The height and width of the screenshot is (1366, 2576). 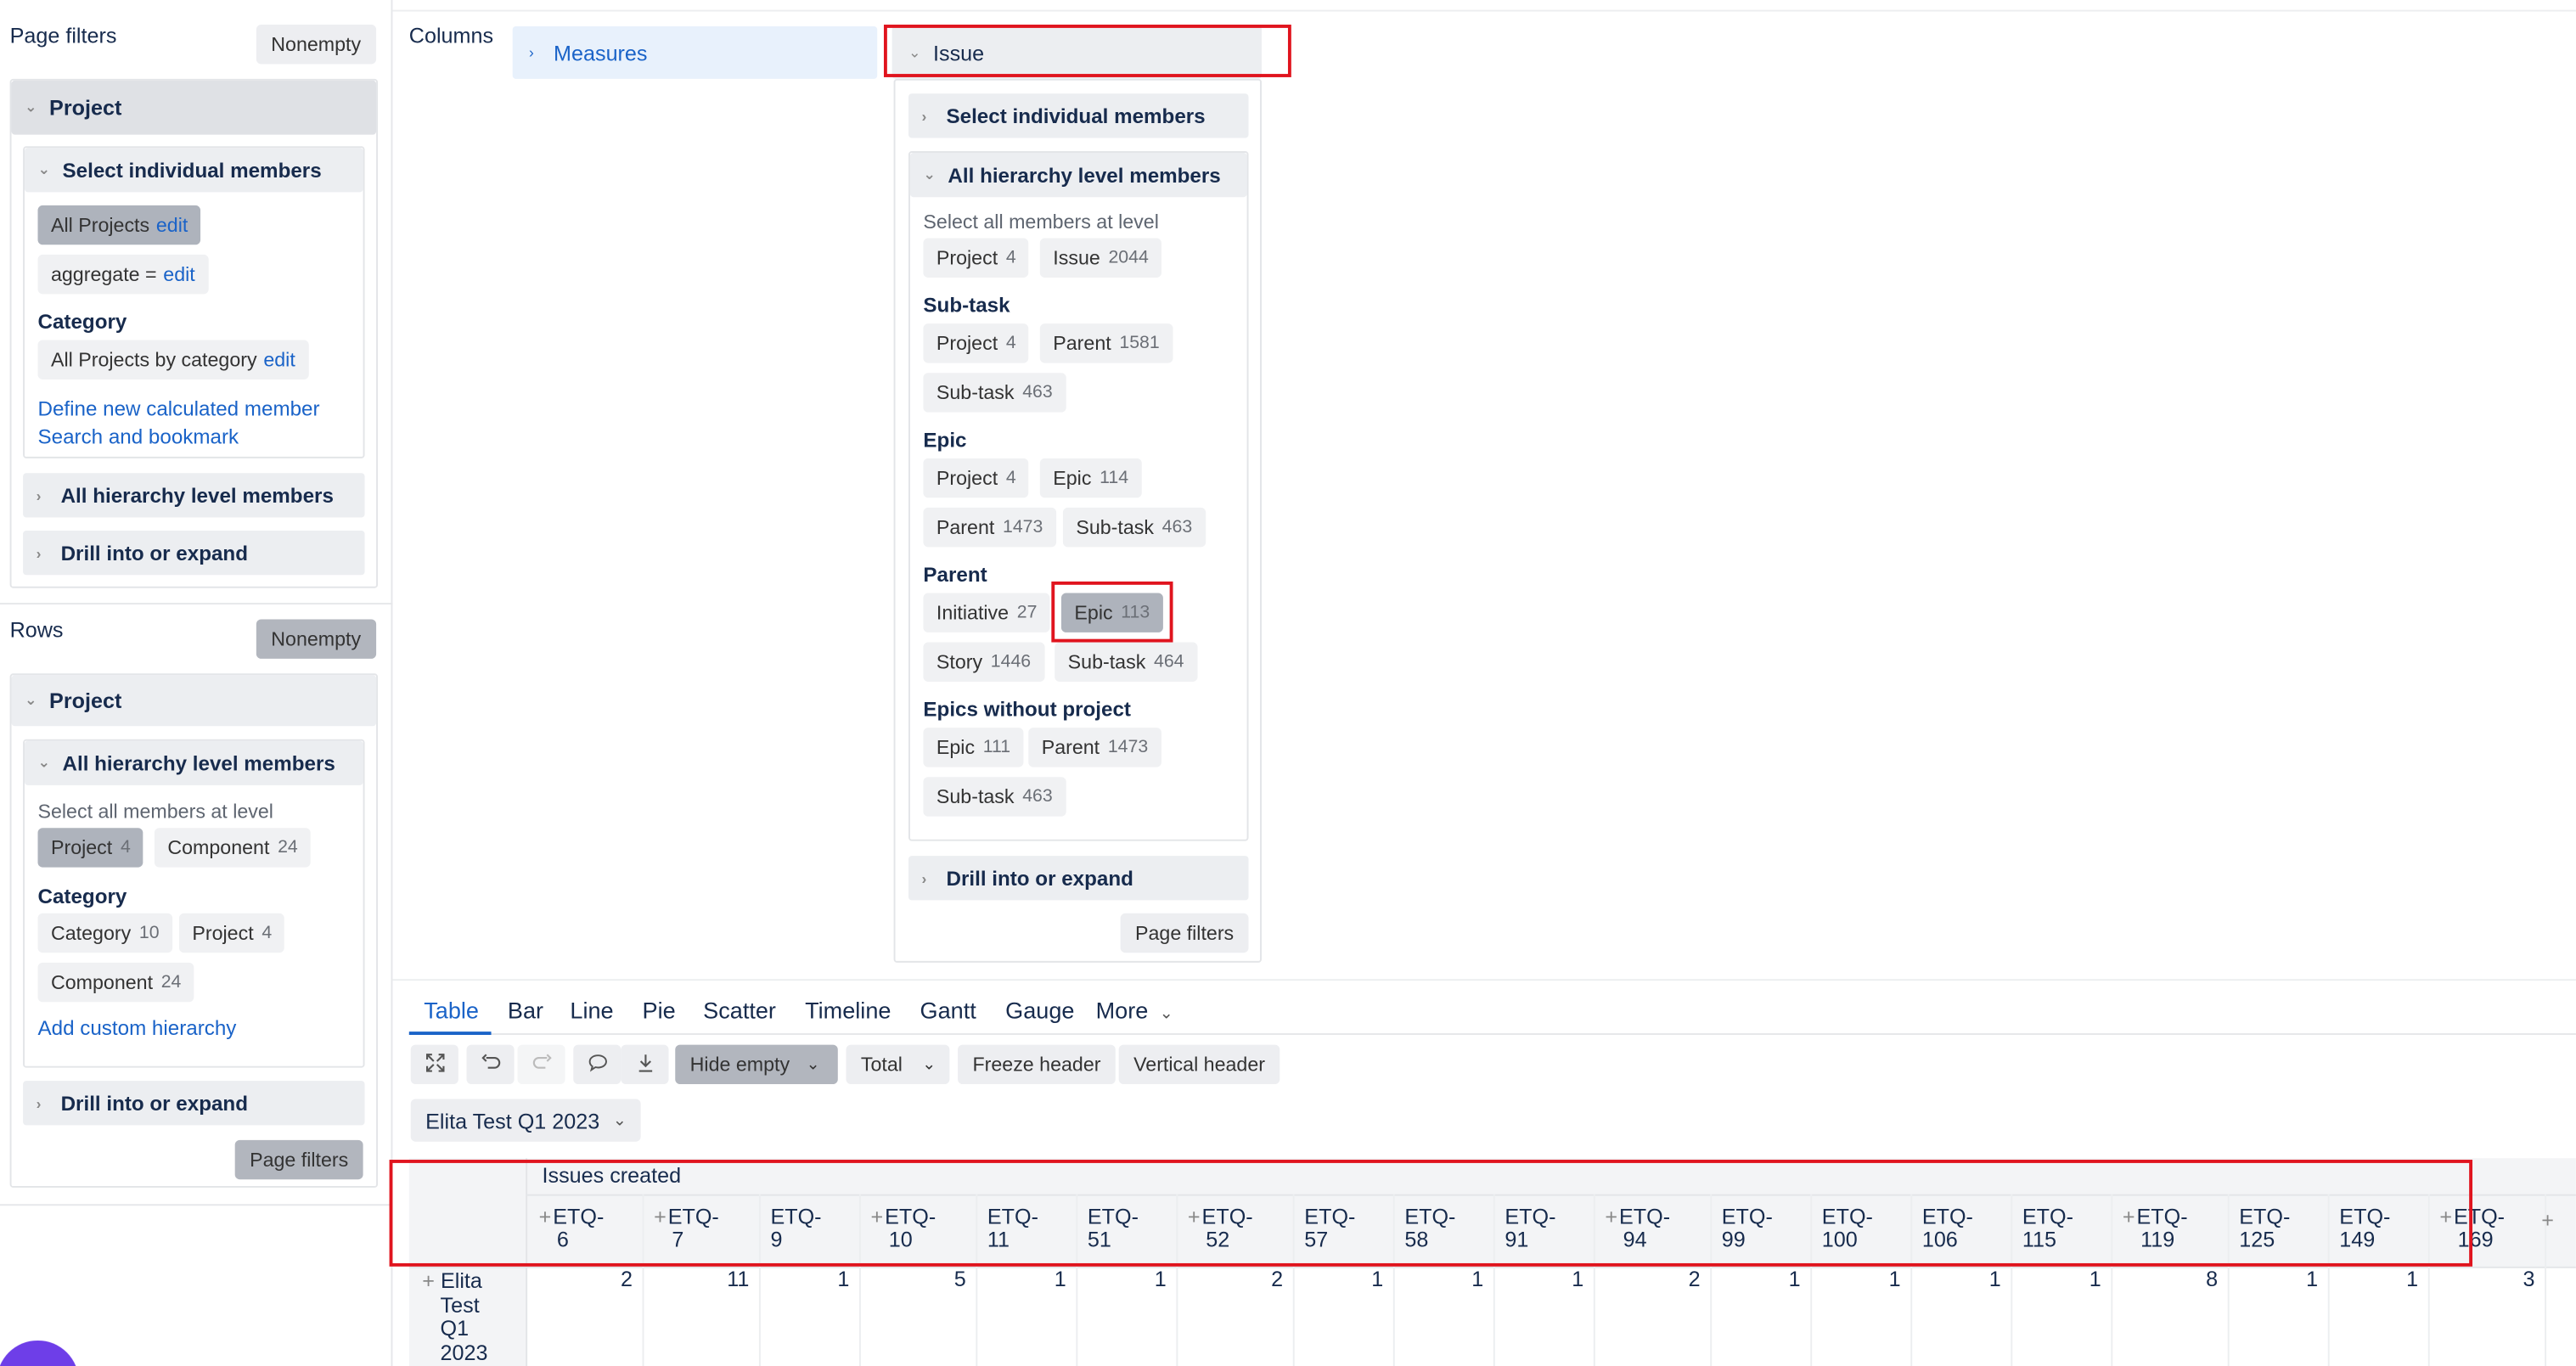 I want to click on column-header: ETQ- 9, so click(x=795, y=1228).